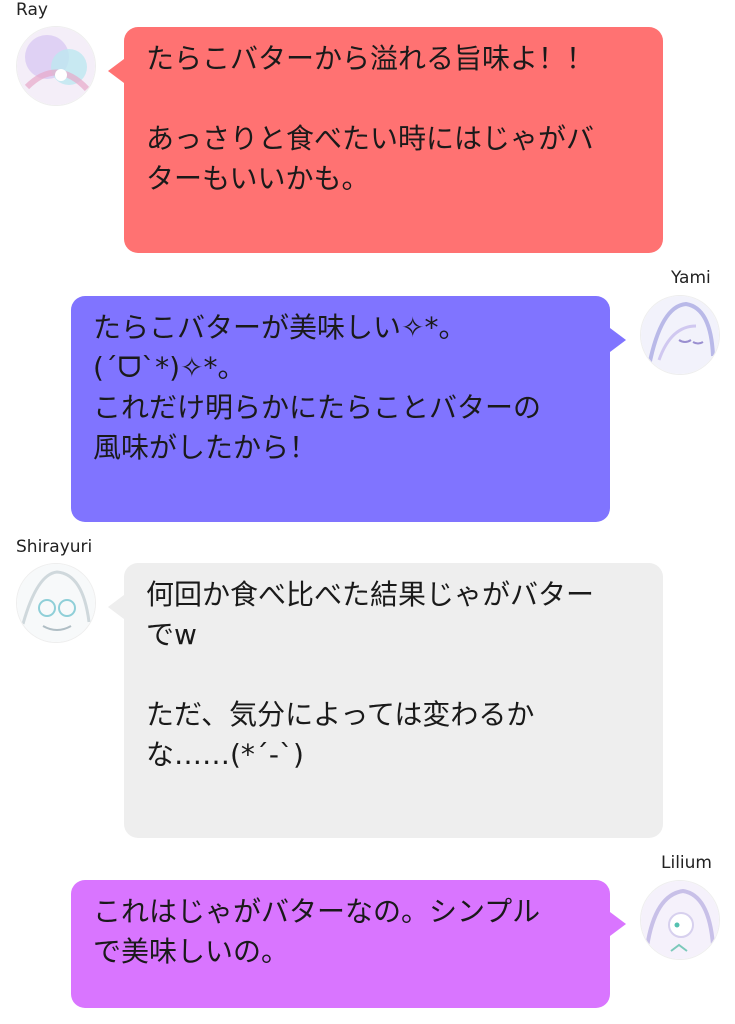  I want to click on message-line: ターもいいかも。, so click(258, 178).